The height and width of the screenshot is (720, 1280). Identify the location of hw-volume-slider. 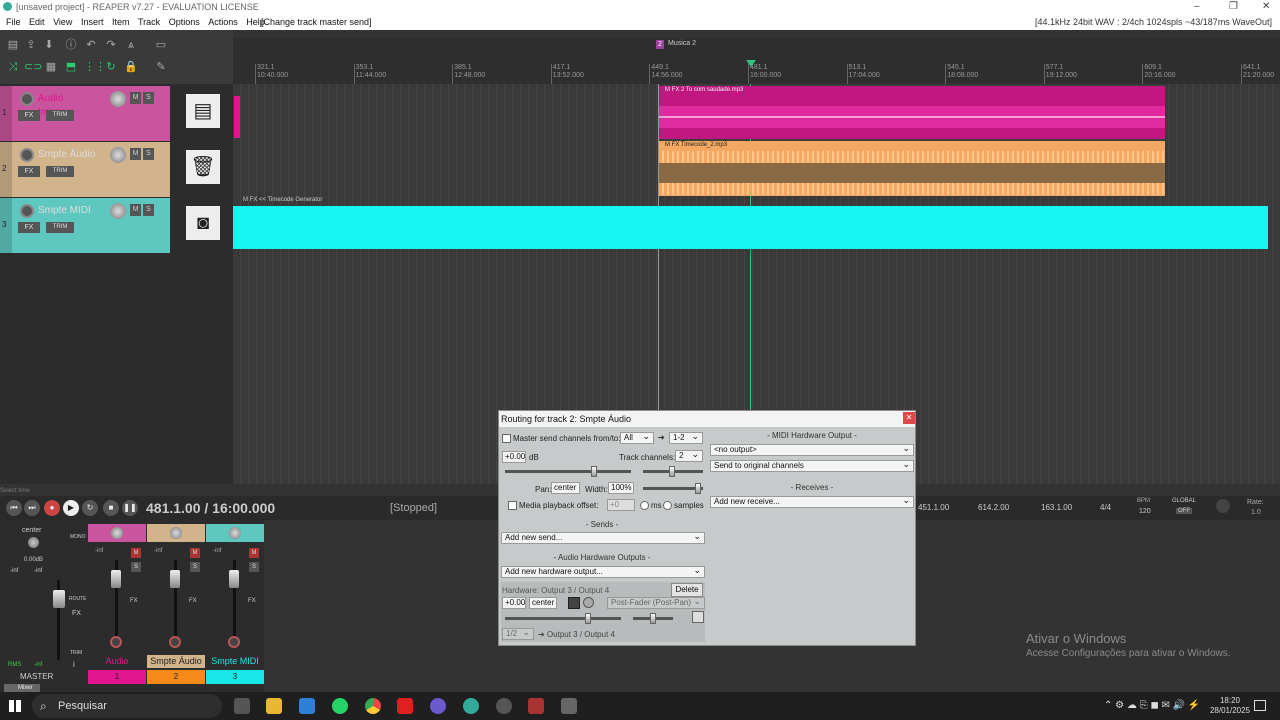
(563, 618).